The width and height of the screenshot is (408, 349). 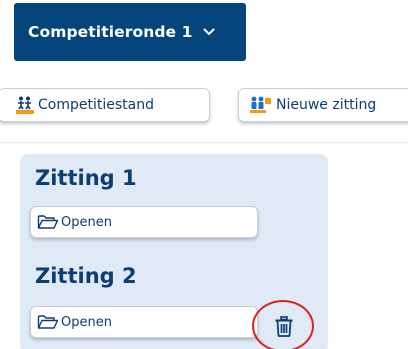 I want to click on new-session-button: Nieuwe zitting, so click(x=323, y=105).